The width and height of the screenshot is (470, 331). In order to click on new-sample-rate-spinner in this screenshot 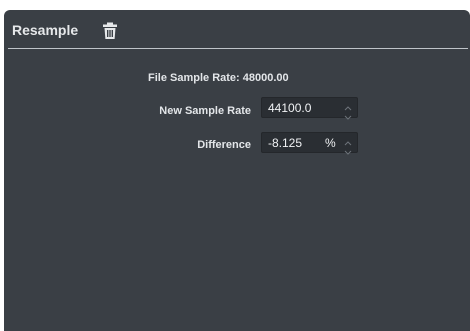, I will do `click(348, 109)`.